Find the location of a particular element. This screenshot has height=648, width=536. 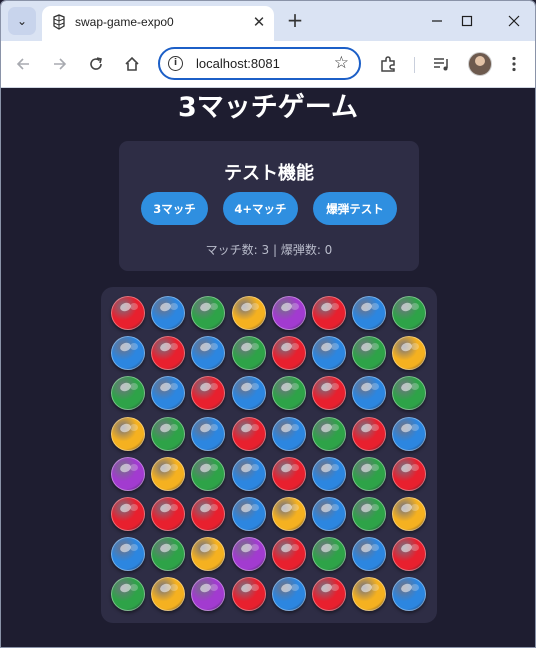

test-panel-title: テスト機能 is located at coordinates (269, 173).